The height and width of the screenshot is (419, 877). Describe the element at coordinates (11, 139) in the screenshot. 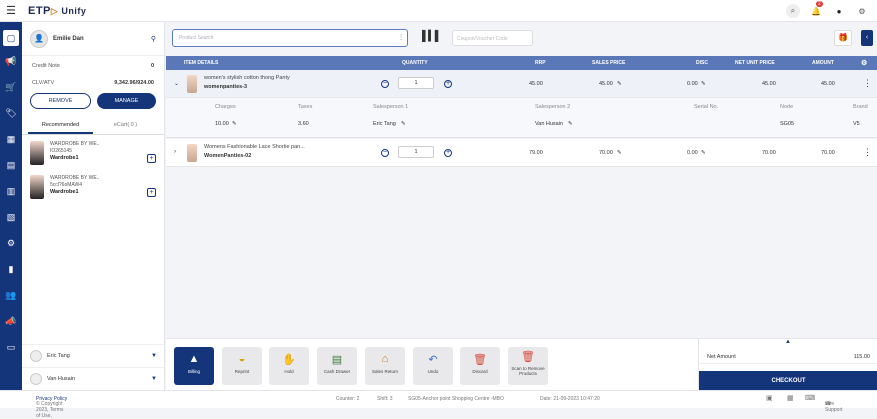

I see `sidebar-report-icon: ▦` at that location.